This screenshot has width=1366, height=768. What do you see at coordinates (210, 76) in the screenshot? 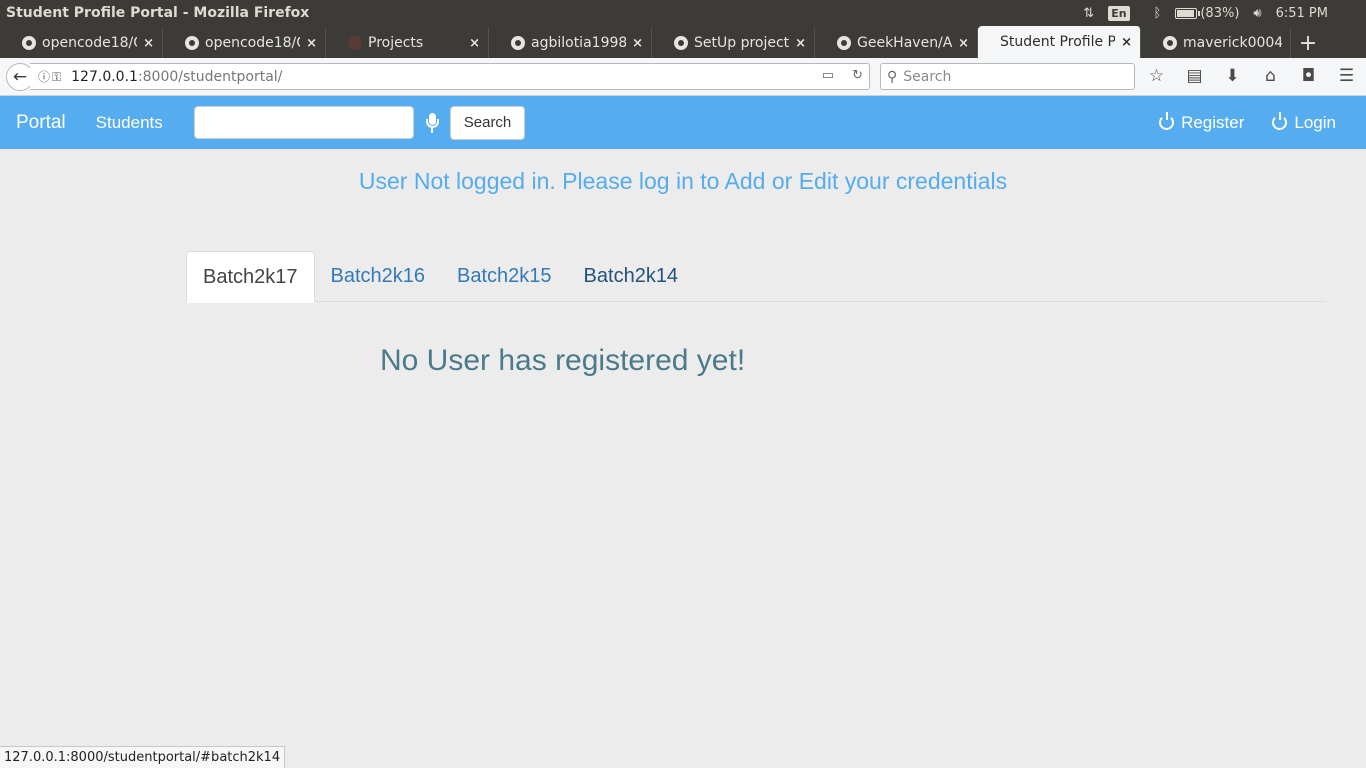
I see `url-path: :8000/studentportal/` at bounding box center [210, 76].